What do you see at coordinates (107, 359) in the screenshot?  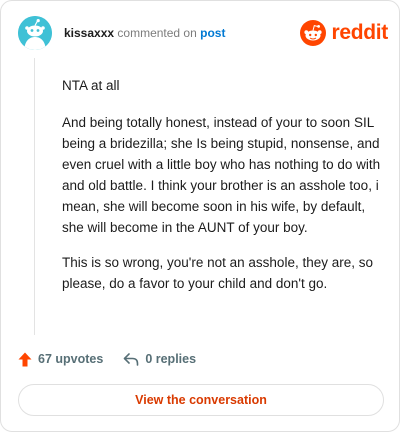 I see `comment-footer: 67 upvotes 0 replies` at bounding box center [107, 359].